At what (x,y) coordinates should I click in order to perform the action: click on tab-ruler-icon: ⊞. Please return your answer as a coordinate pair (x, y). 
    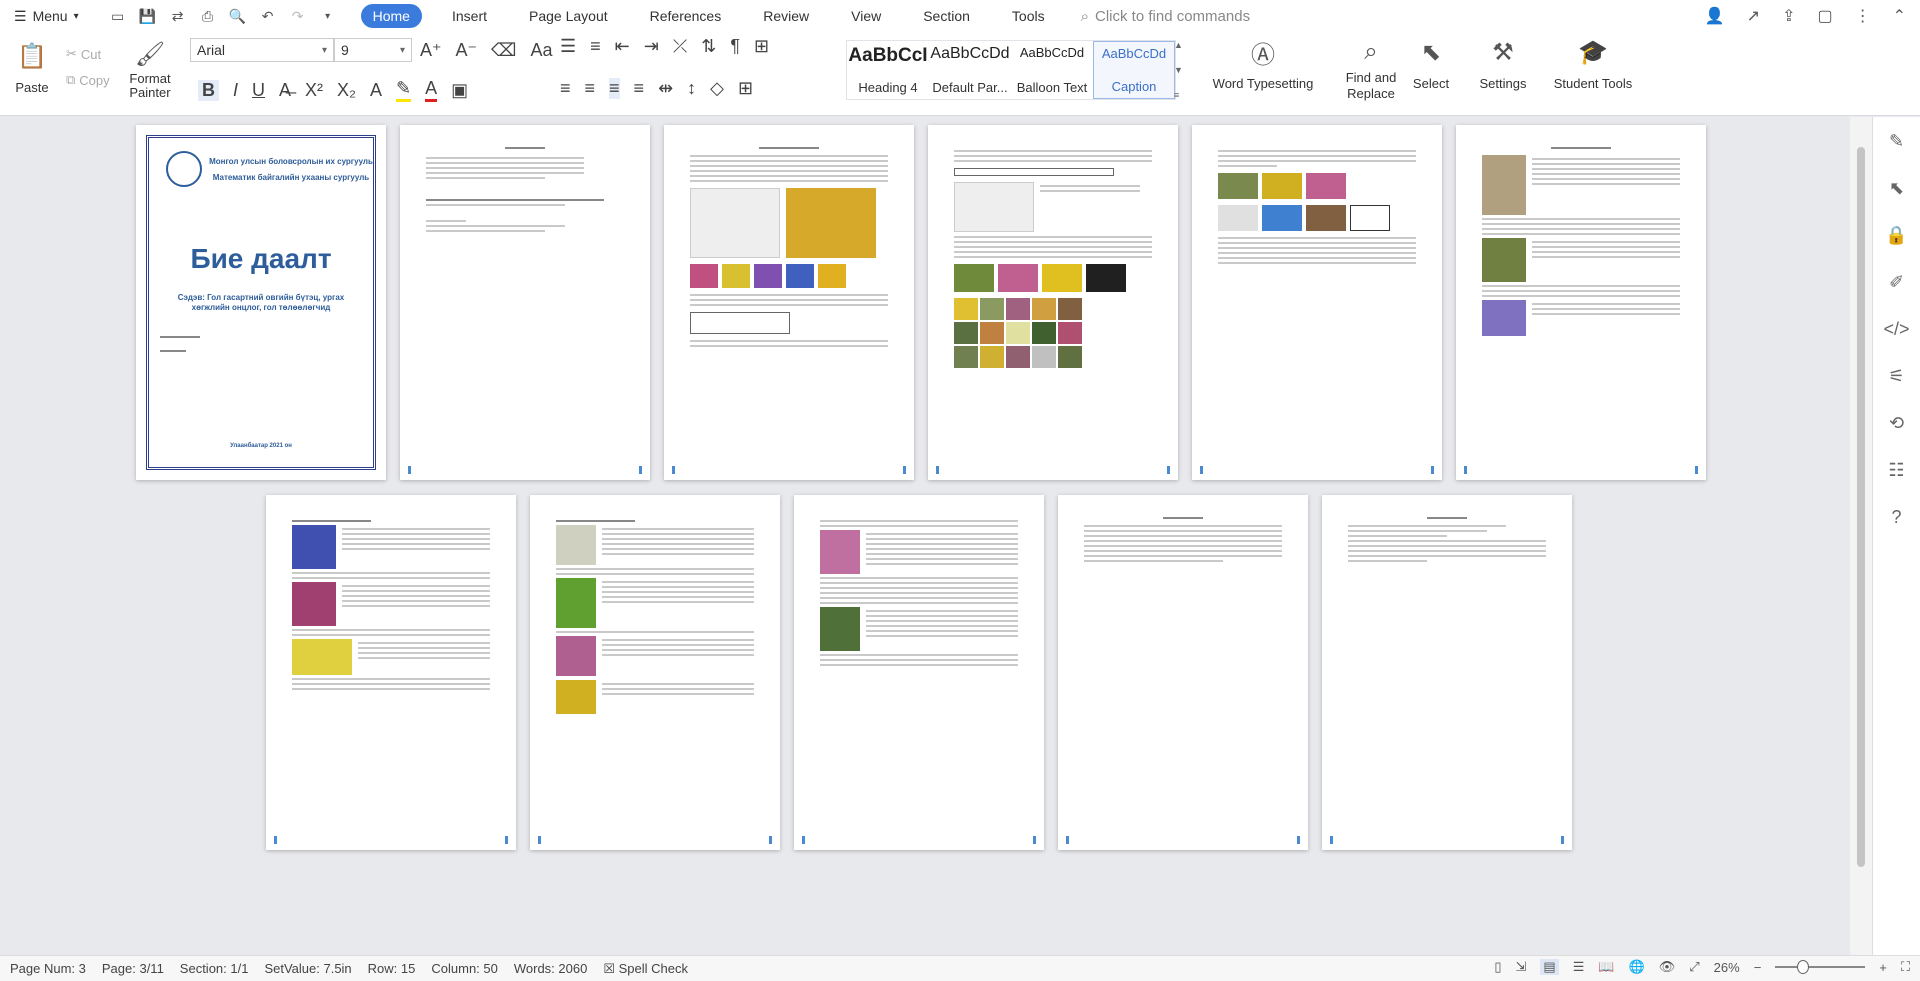
    Looking at the image, I should click on (761, 46).